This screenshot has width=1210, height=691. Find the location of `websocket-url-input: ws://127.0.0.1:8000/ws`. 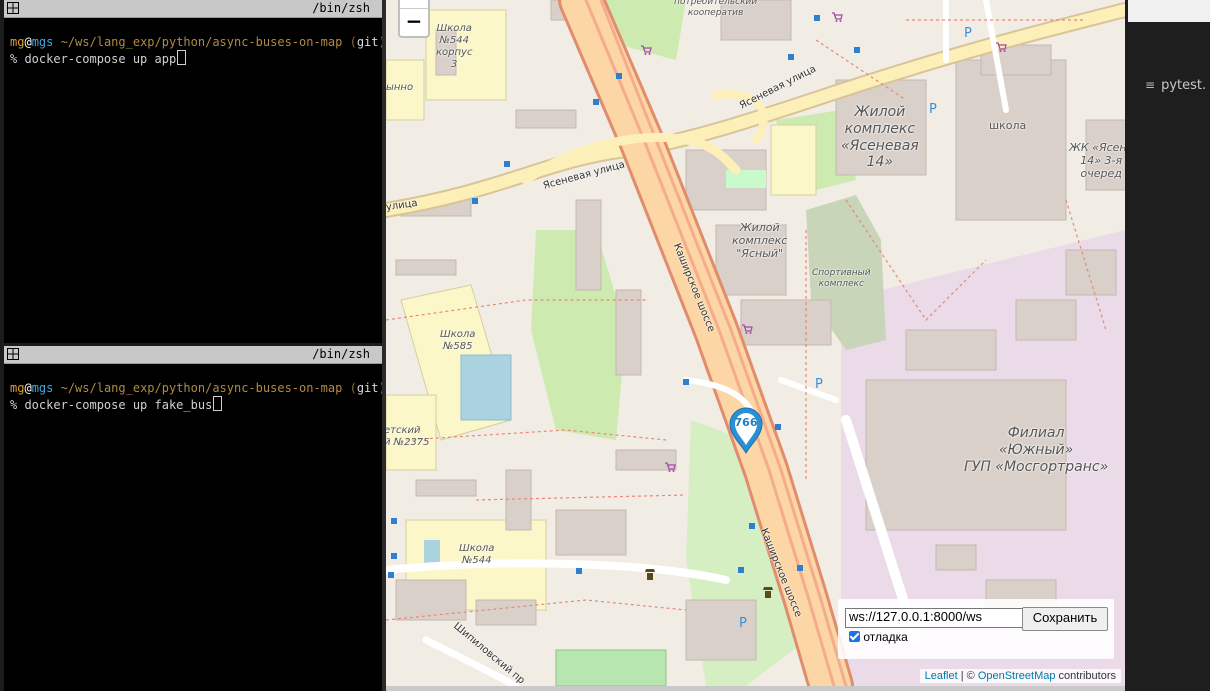

websocket-url-input: ws://127.0.0.1:8000/ws is located at coordinates (934, 618).